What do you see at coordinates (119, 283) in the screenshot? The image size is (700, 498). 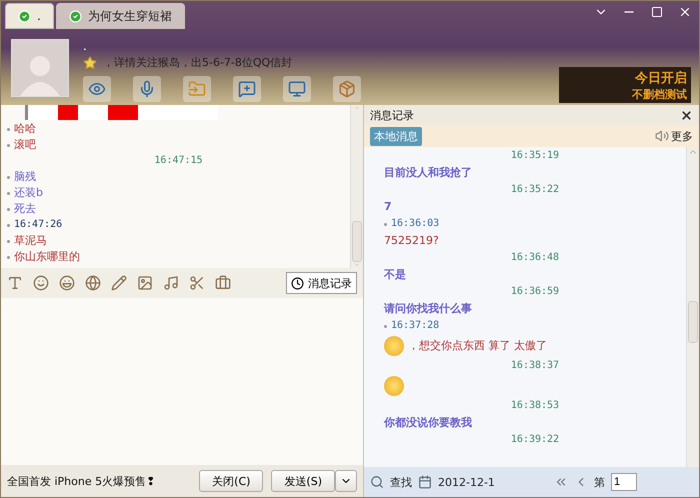 I see `pencil-icon` at bounding box center [119, 283].